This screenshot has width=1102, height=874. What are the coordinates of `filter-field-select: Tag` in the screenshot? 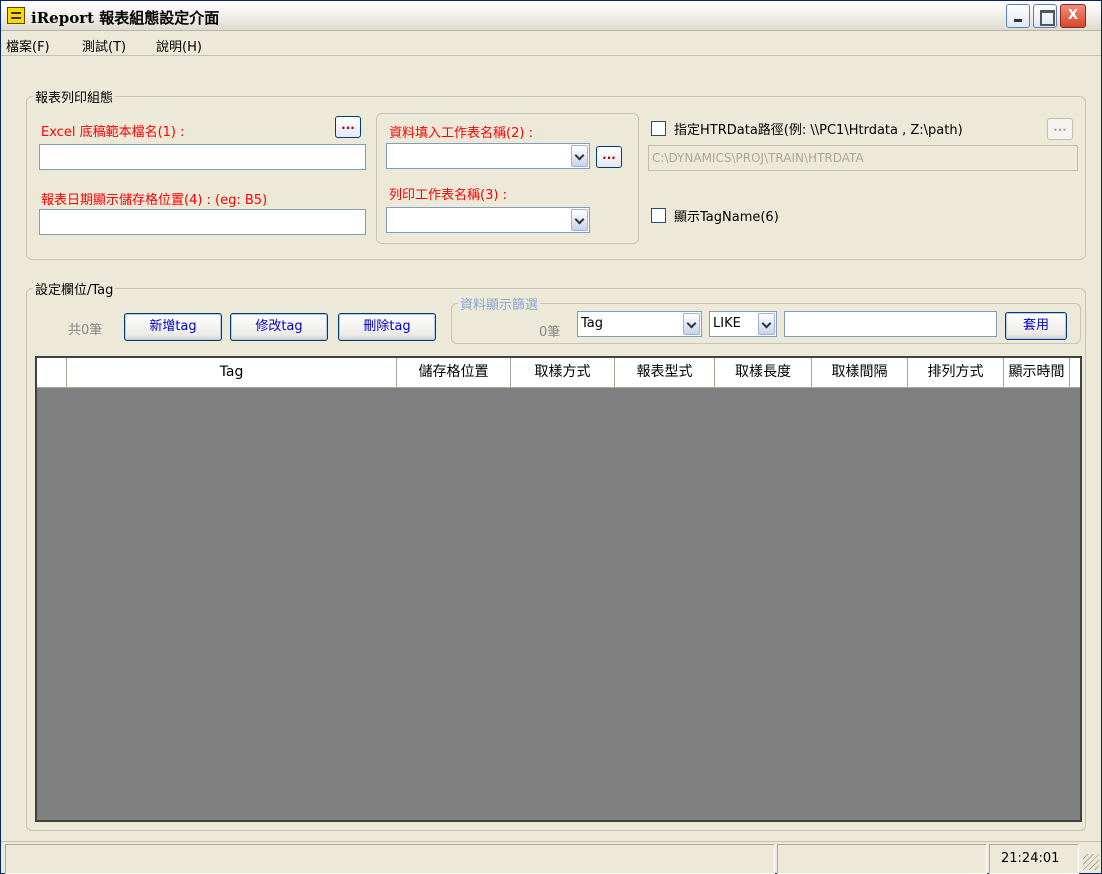 It's located at (639, 324).